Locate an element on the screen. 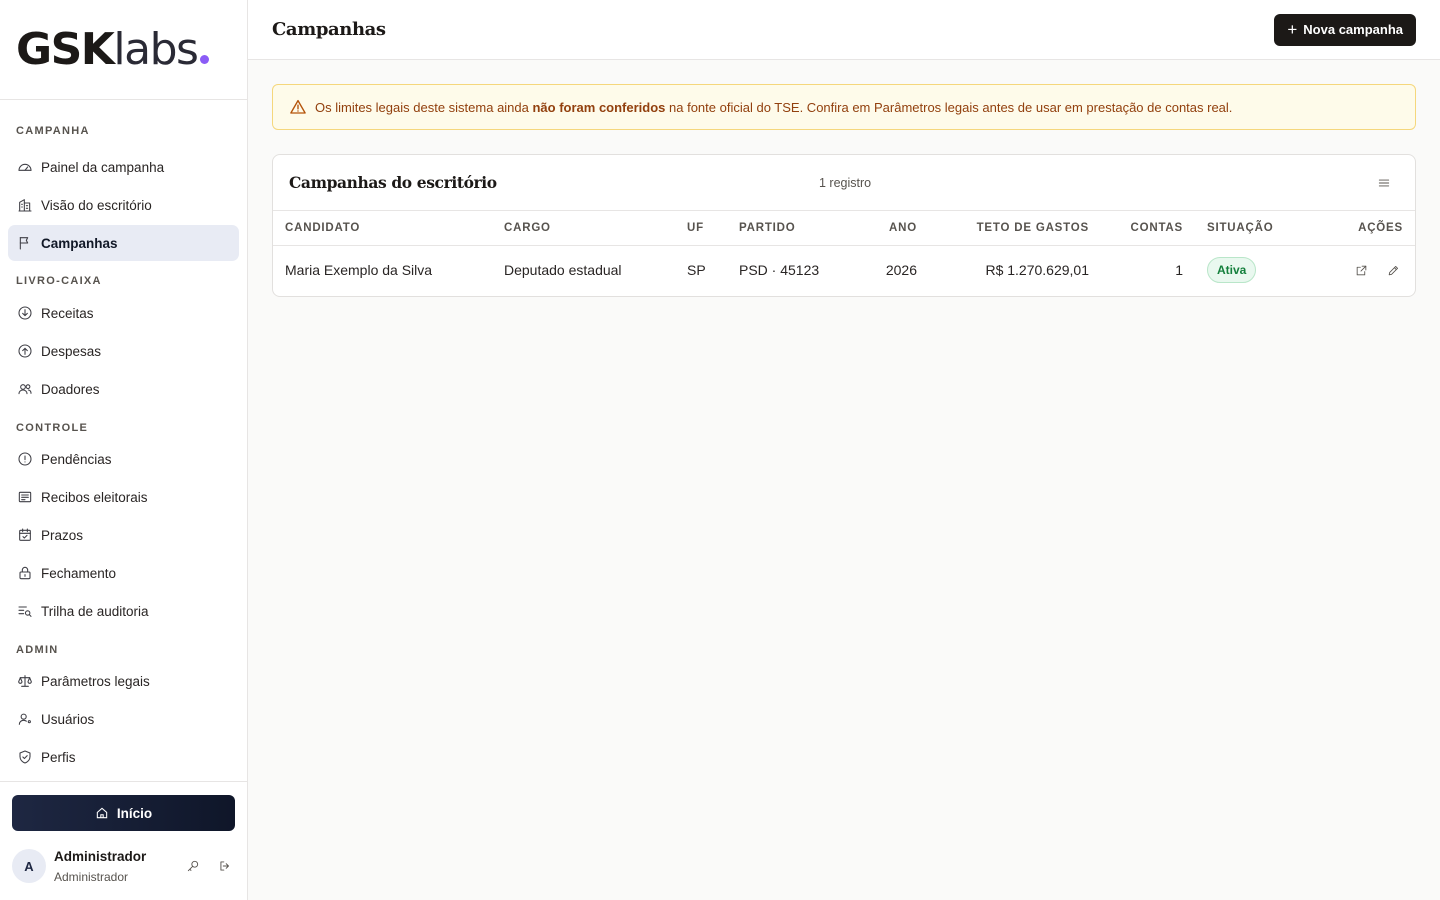 This screenshot has width=1440, height=900. alert-circle-icon is located at coordinates (24, 459).